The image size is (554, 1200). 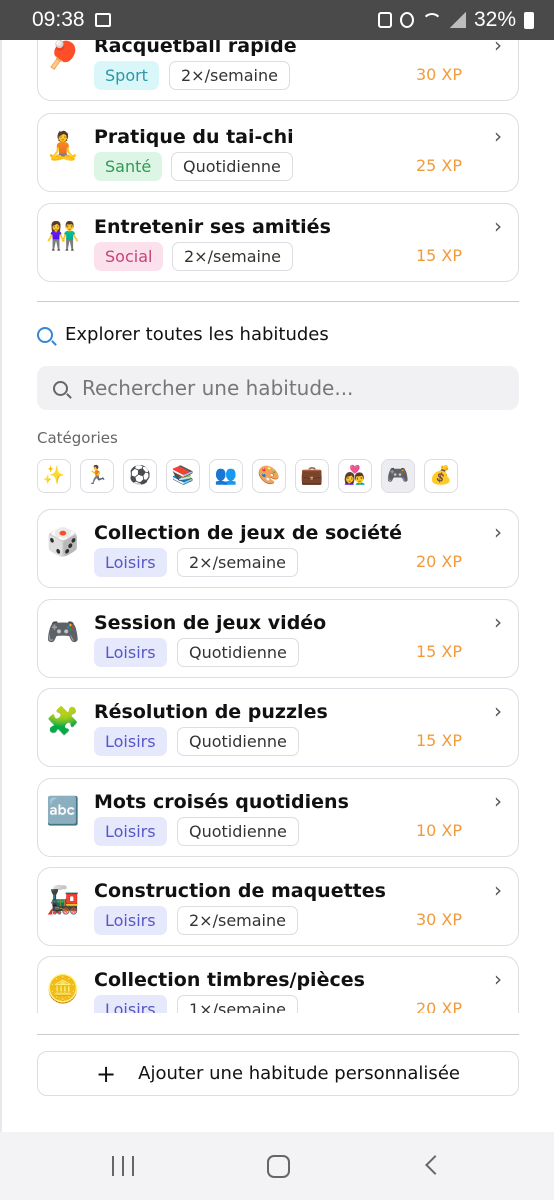 What do you see at coordinates (431, 20) in the screenshot?
I see `wifi-icon` at bounding box center [431, 20].